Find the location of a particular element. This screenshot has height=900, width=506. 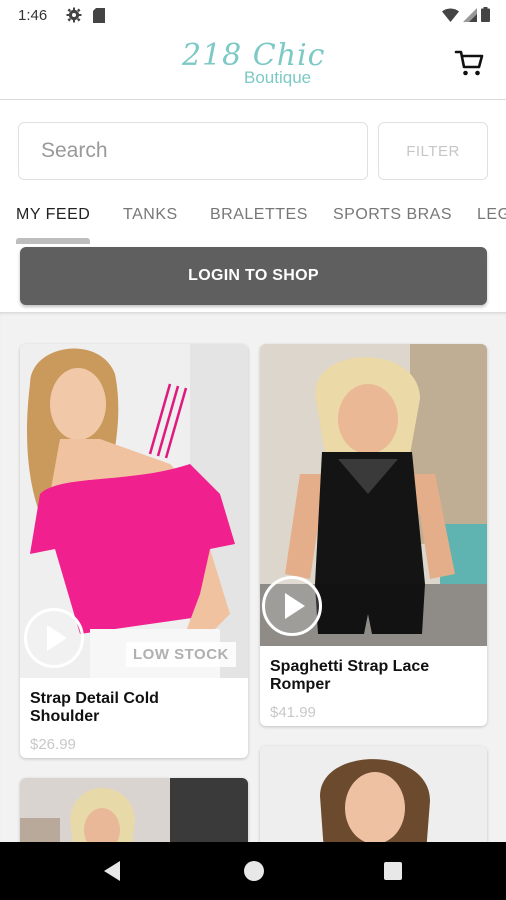

brand-logo: 218 Chic Boutique is located at coordinates (257, 66).